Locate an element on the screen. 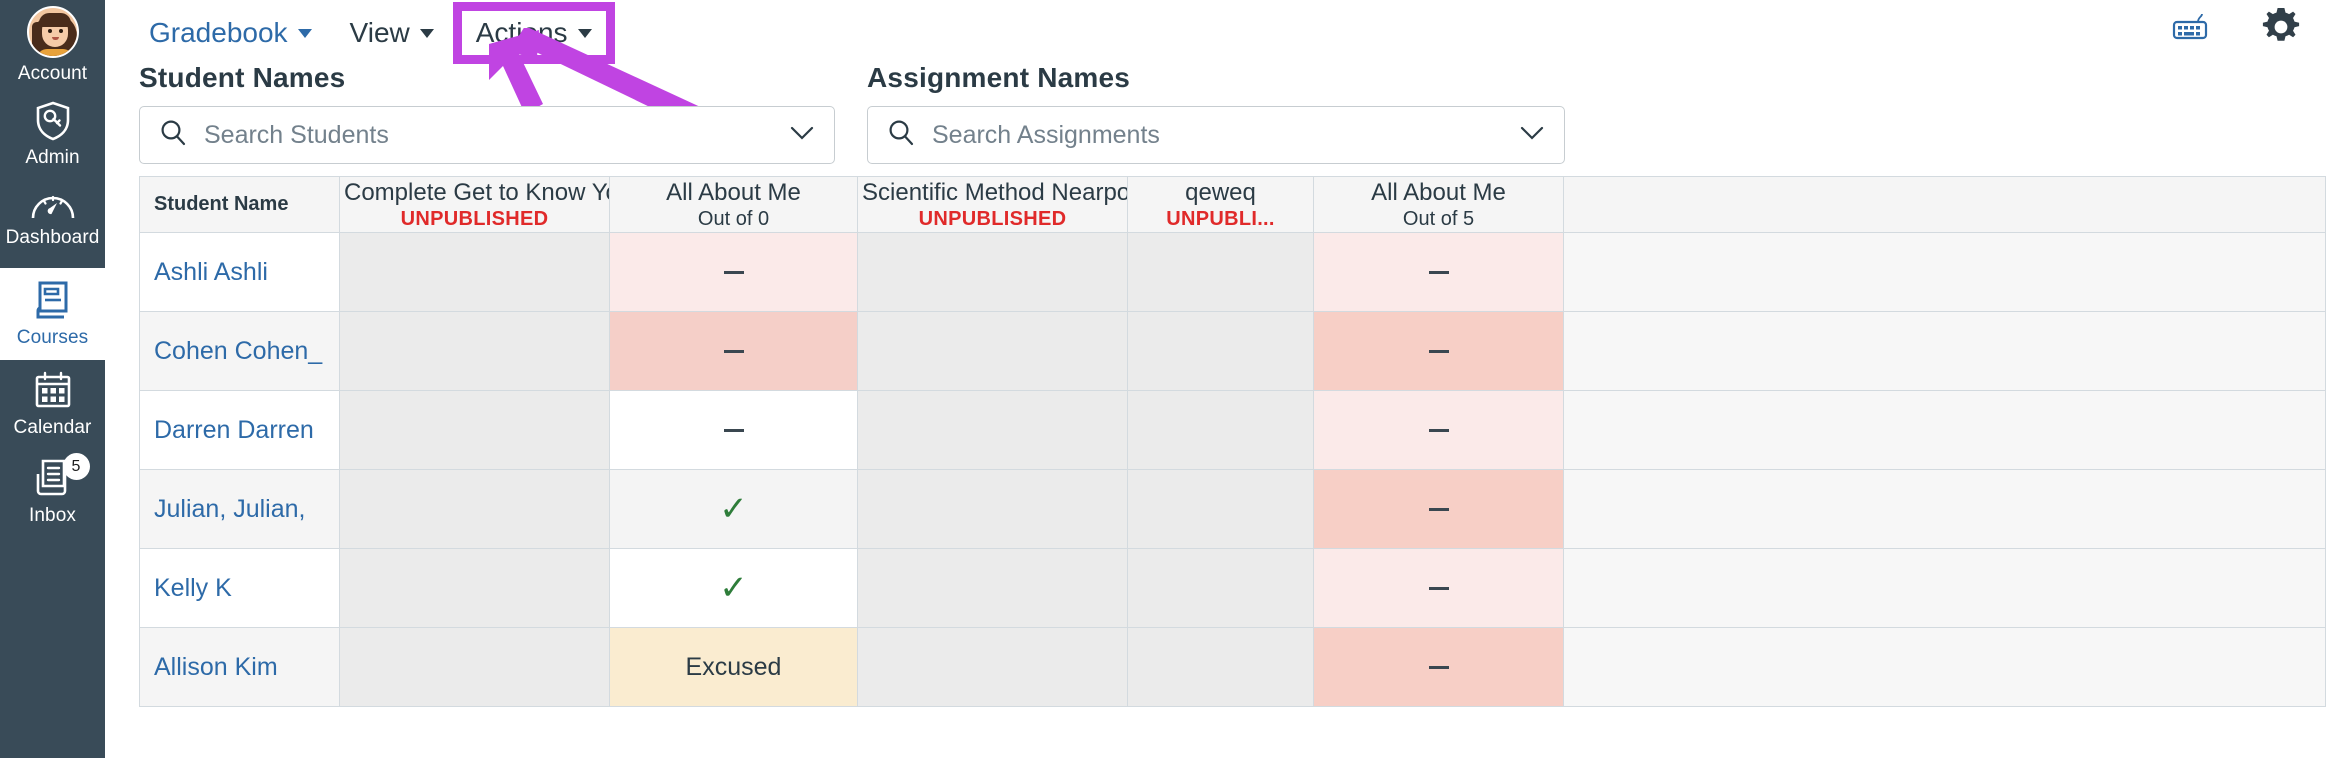  sidebar-item-calendar: Calendar is located at coordinates (52, 404).